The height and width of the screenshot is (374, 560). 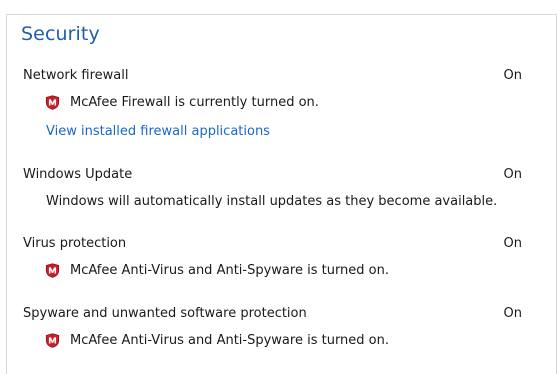 I want to click on windows-update-status: On, so click(x=512, y=174).